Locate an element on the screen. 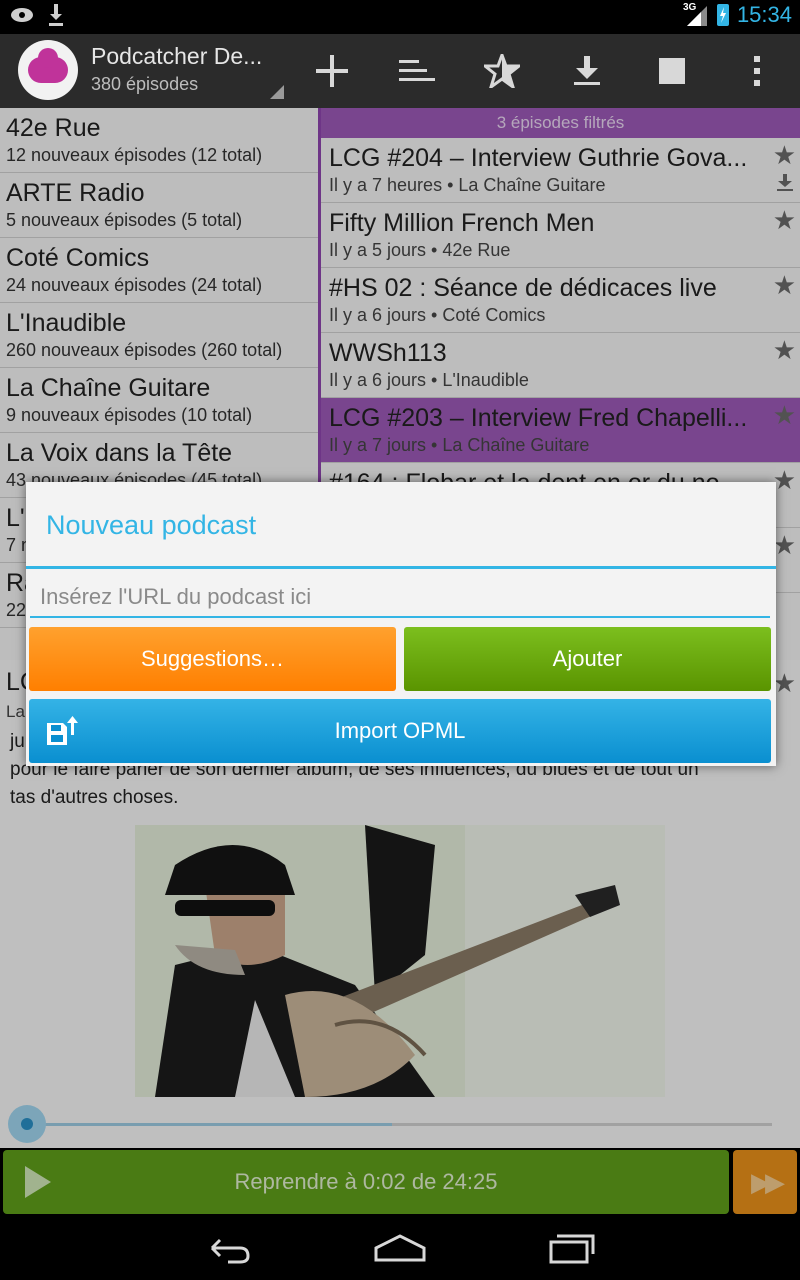 The image size is (800, 1280). cloud-icon is located at coordinates (48, 65).